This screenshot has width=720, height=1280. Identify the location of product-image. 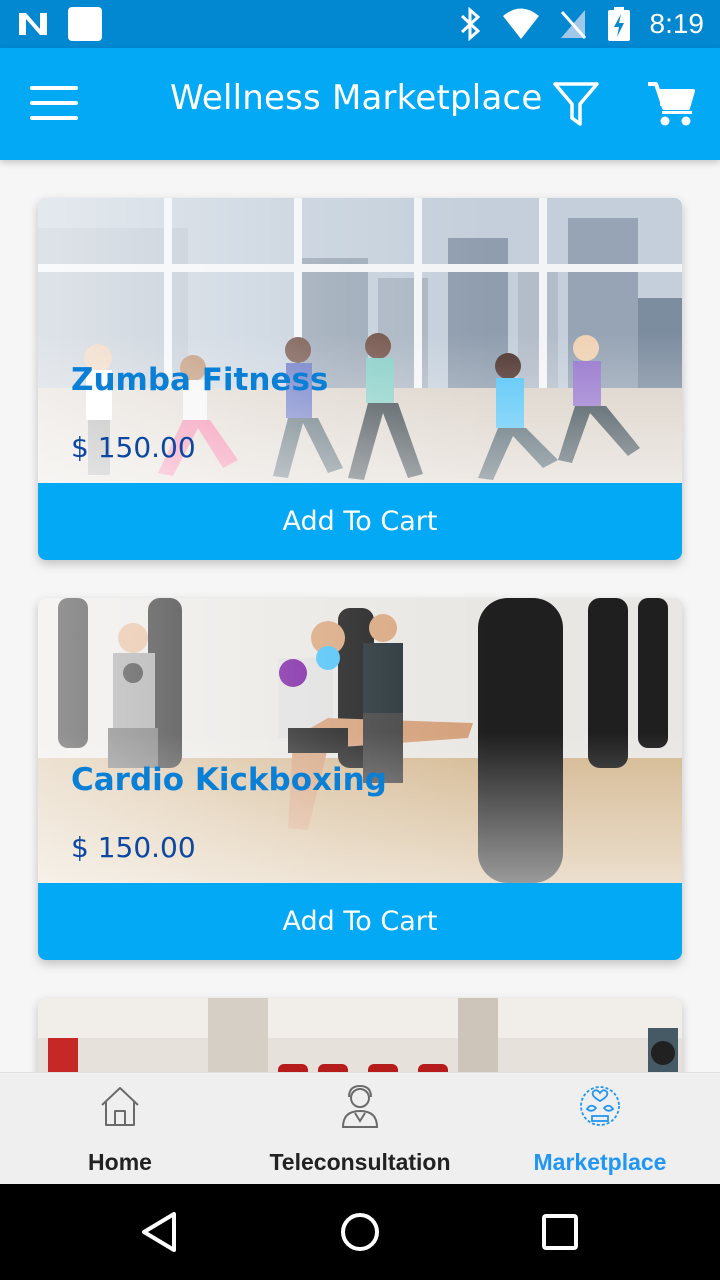
(360, 1035).